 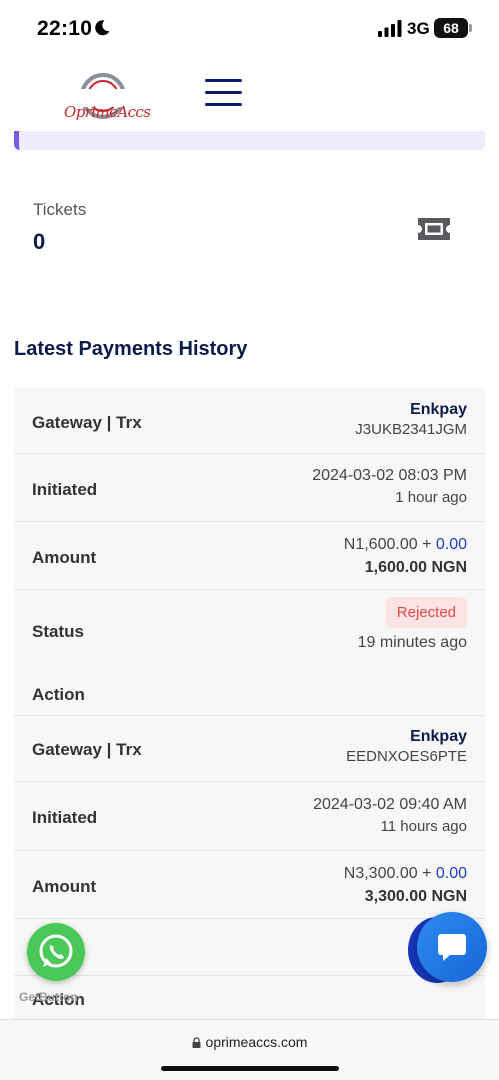 What do you see at coordinates (453, 28) in the screenshot?
I see `battery-icon: 68` at bounding box center [453, 28].